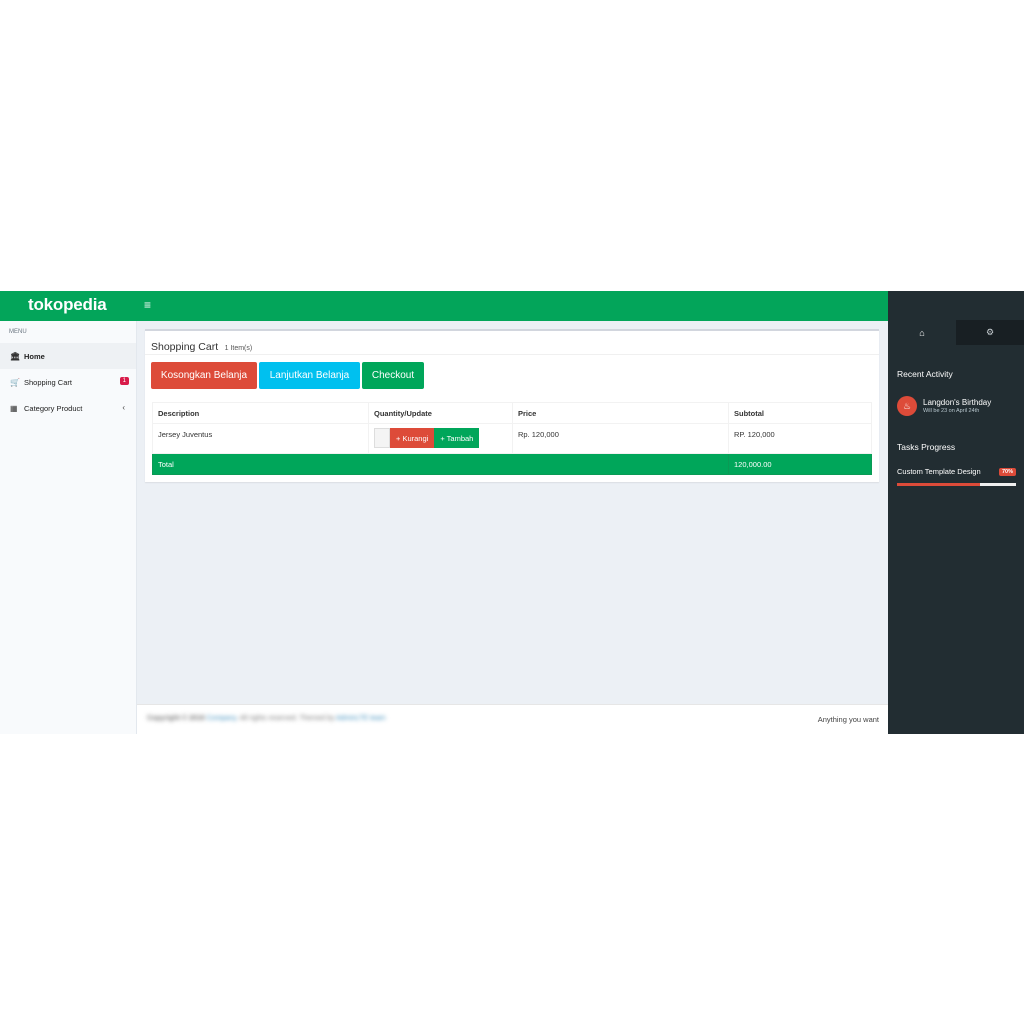  What do you see at coordinates (238, 348) in the screenshot?
I see `item-count: 1 Item(s)` at bounding box center [238, 348].